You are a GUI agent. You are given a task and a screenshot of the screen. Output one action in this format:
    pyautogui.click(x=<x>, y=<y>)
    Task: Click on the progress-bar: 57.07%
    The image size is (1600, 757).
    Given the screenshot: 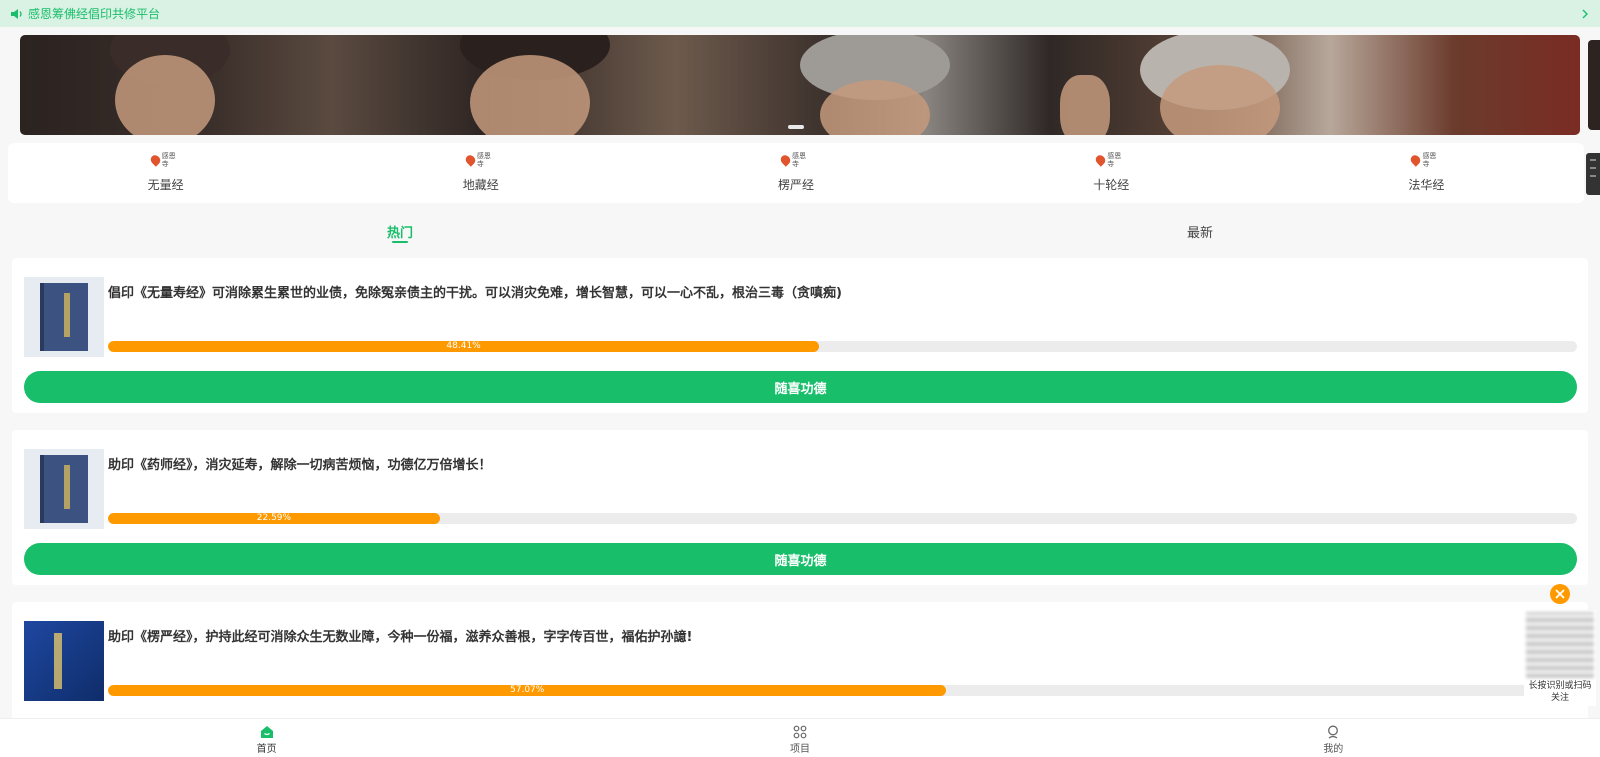 What is the action you would take?
    pyautogui.click(x=842, y=690)
    